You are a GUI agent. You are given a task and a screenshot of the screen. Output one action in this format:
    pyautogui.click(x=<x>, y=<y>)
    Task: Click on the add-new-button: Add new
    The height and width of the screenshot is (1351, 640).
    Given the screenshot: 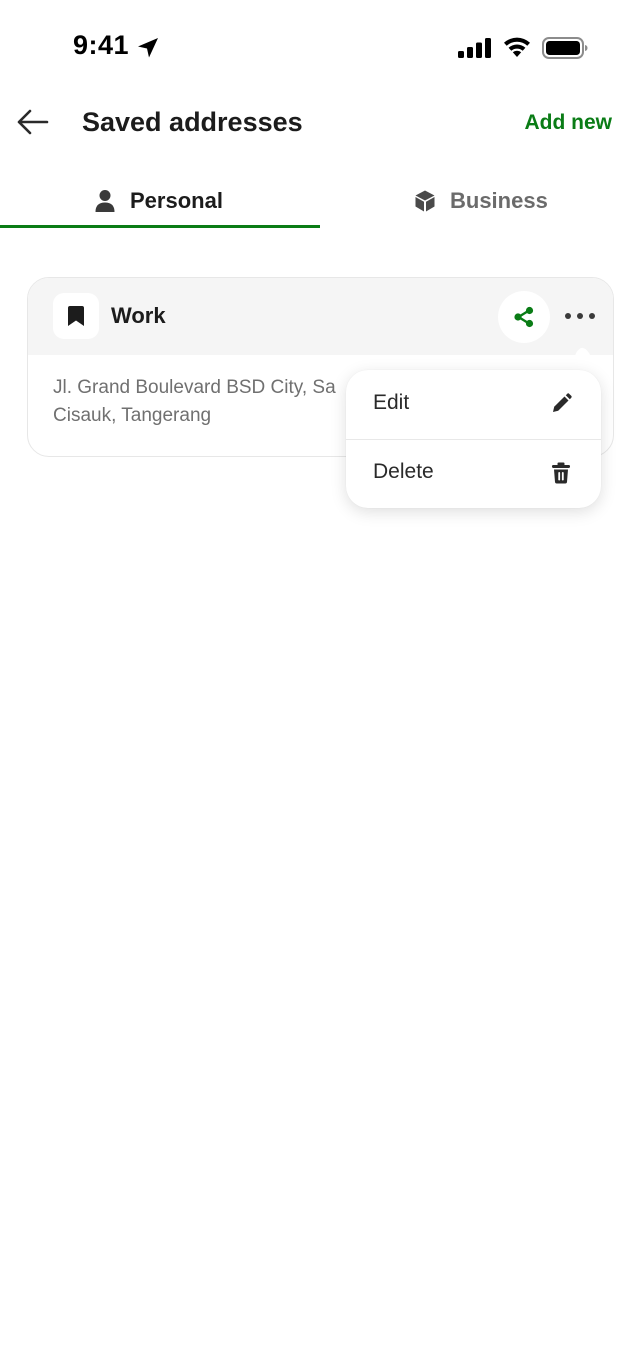 What is the action you would take?
    pyautogui.click(x=569, y=123)
    